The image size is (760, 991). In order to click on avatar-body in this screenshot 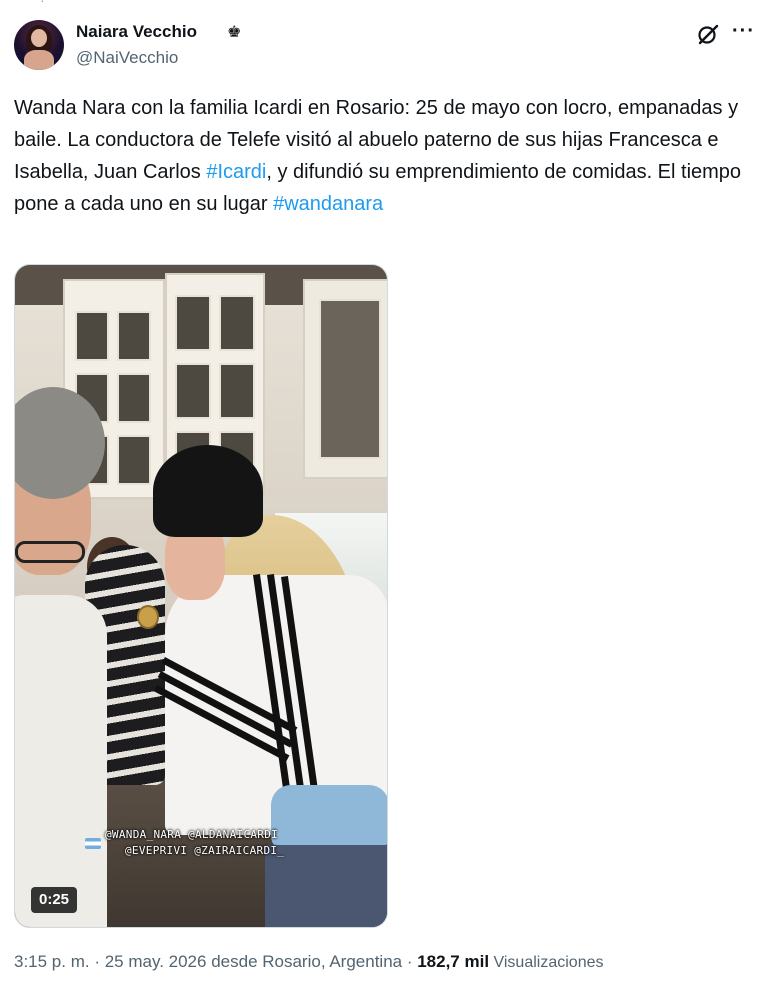, I will do `click(39, 60)`.